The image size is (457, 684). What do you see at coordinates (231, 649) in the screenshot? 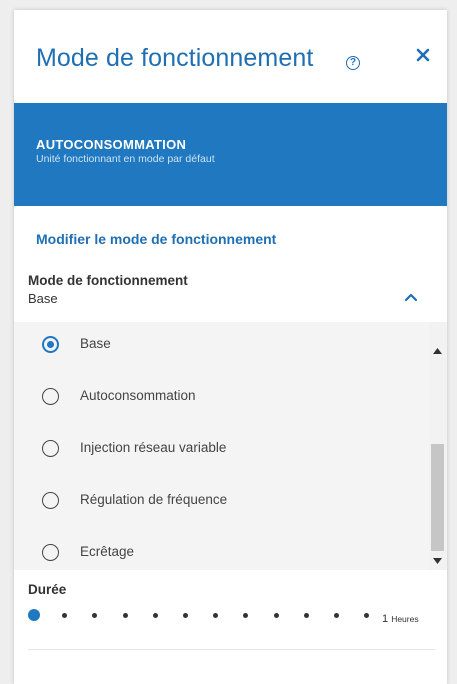
I see `divider` at bounding box center [231, 649].